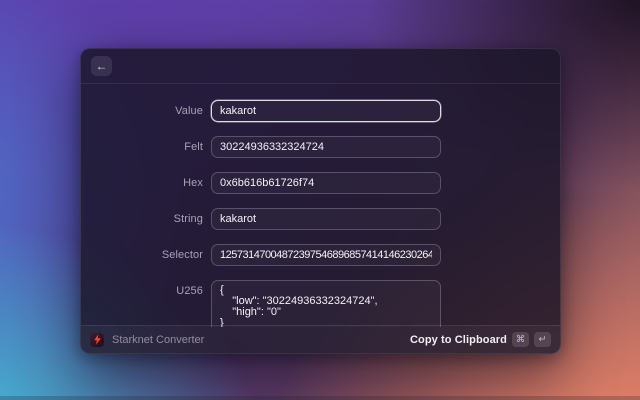  What do you see at coordinates (520, 339) in the screenshot?
I see `command-key-icon: ⌘` at bounding box center [520, 339].